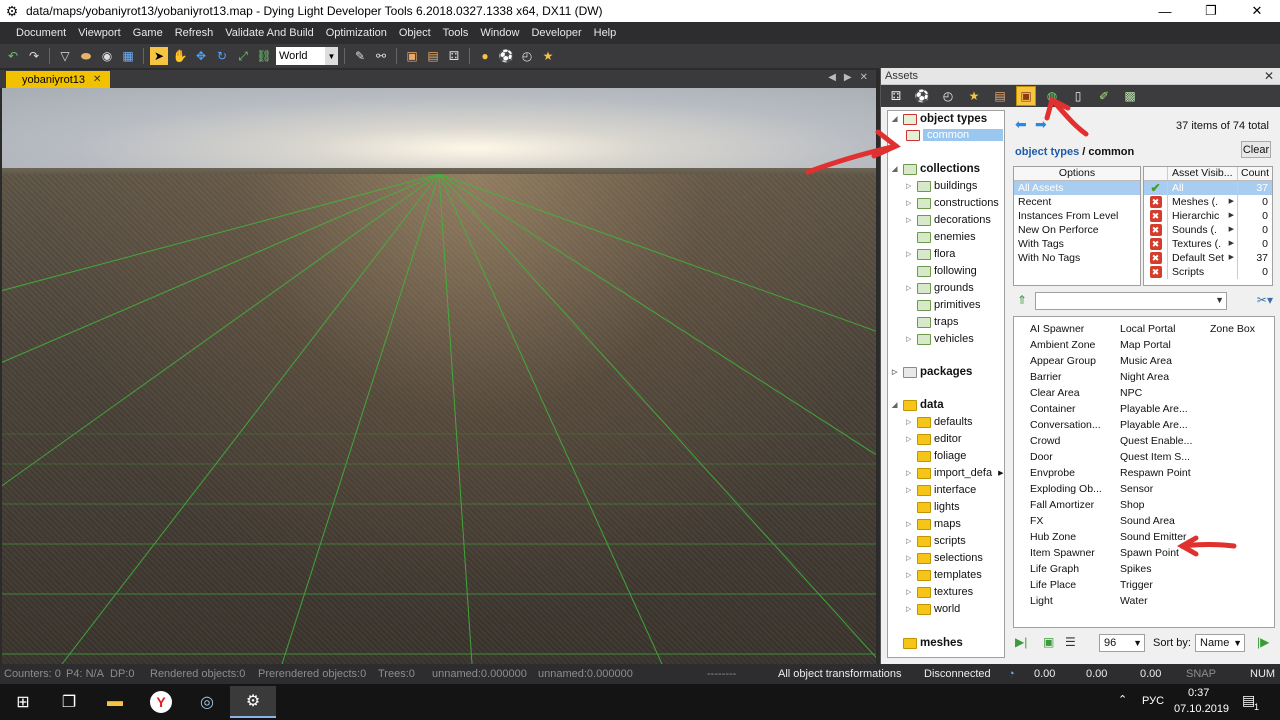 The height and width of the screenshot is (720, 1280). What do you see at coordinates (1066, 409) in the screenshot?
I see `asset-item: Container` at bounding box center [1066, 409].